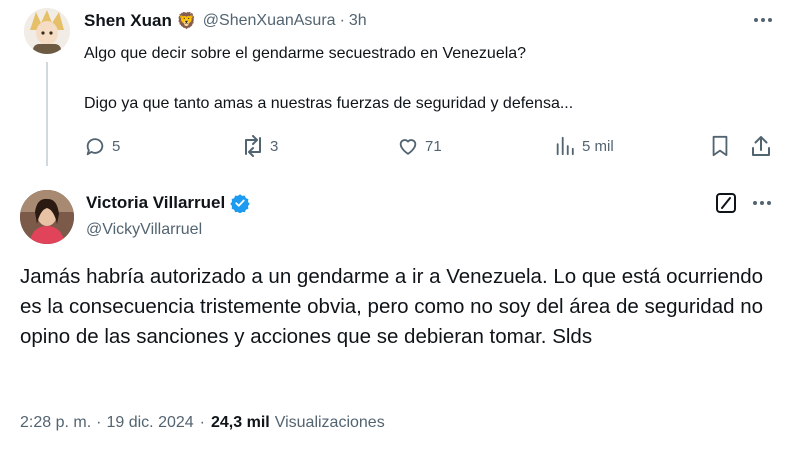 This screenshot has height=450, width=790. Describe the element at coordinates (598, 146) in the screenshot. I see `views-count: 5 mil` at that location.